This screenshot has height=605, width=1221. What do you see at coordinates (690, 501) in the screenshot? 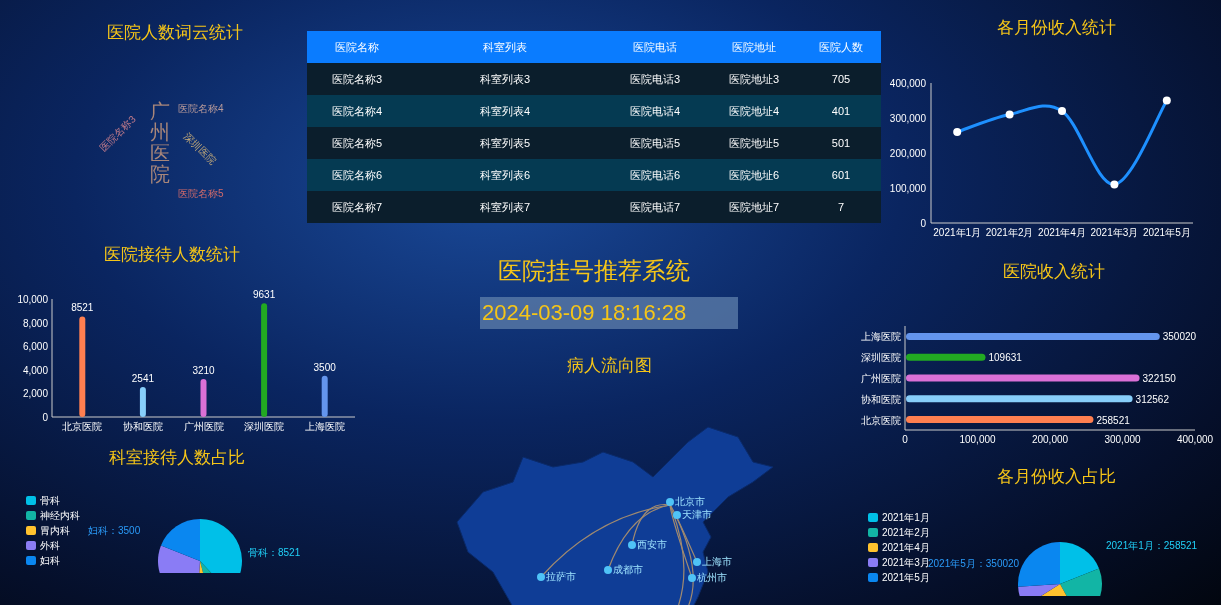
I see `city-label: 北京市` at bounding box center [690, 501].